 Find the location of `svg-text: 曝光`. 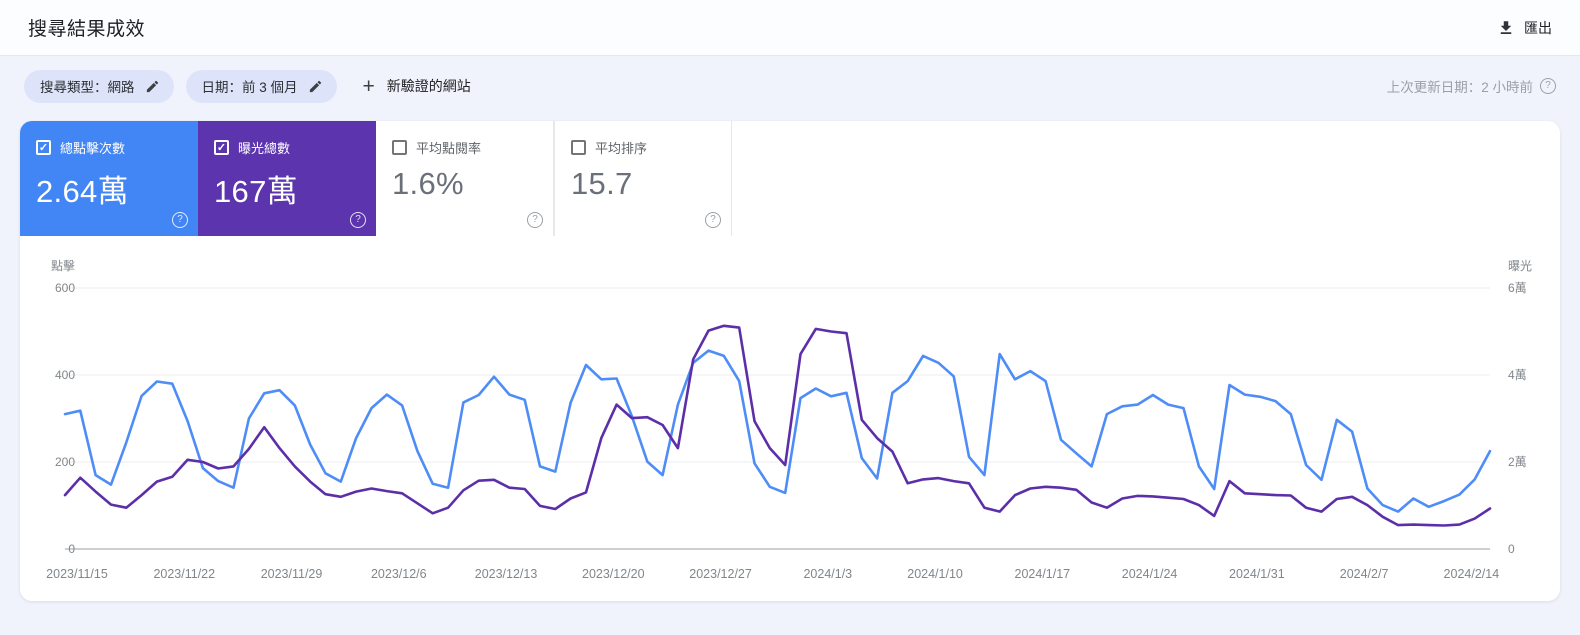

svg-text: 曝光 is located at coordinates (1520, 266).